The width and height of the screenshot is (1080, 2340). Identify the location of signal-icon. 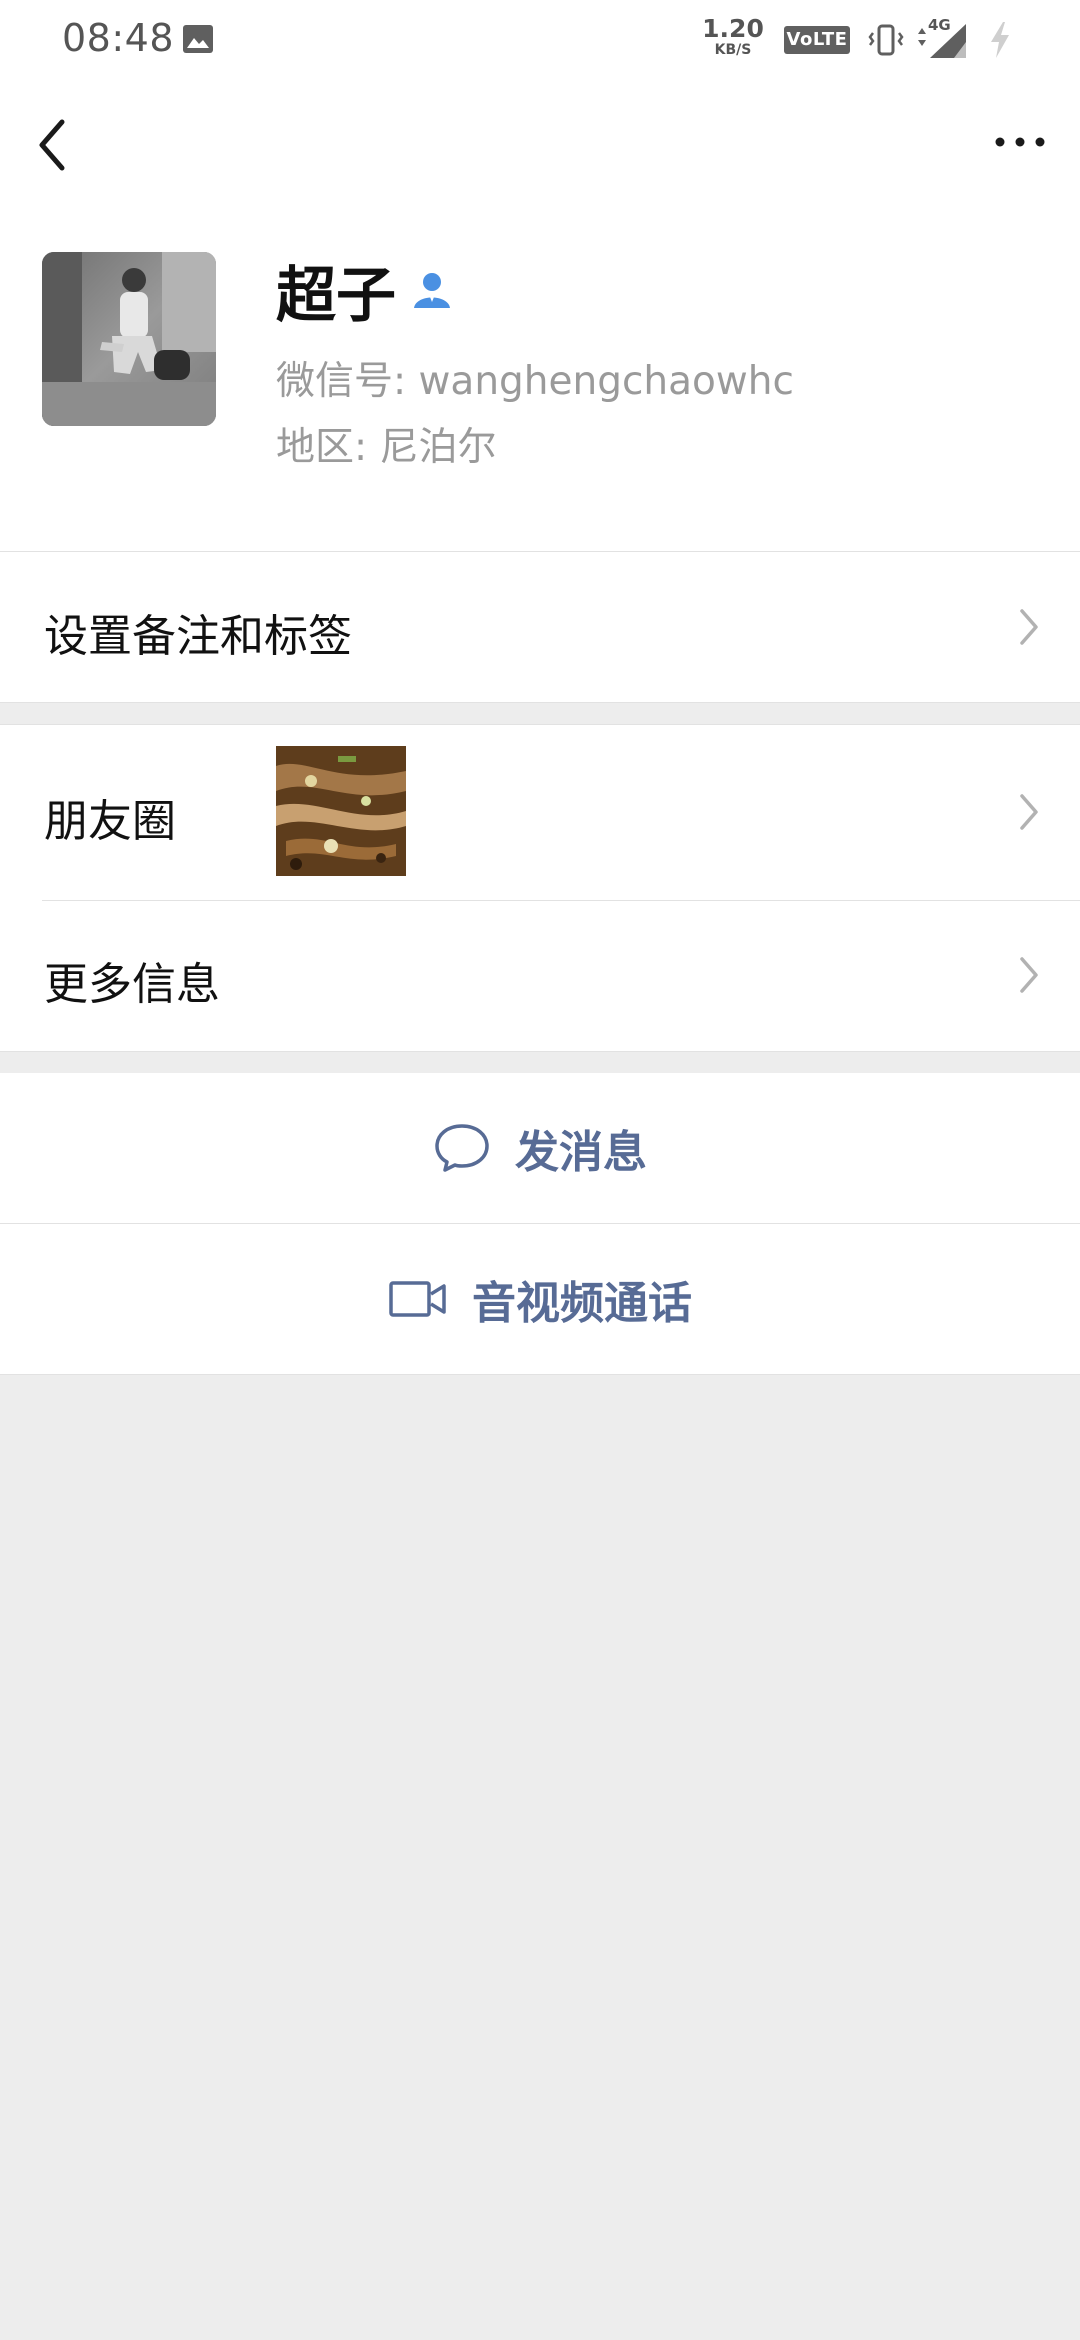
(942, 41).